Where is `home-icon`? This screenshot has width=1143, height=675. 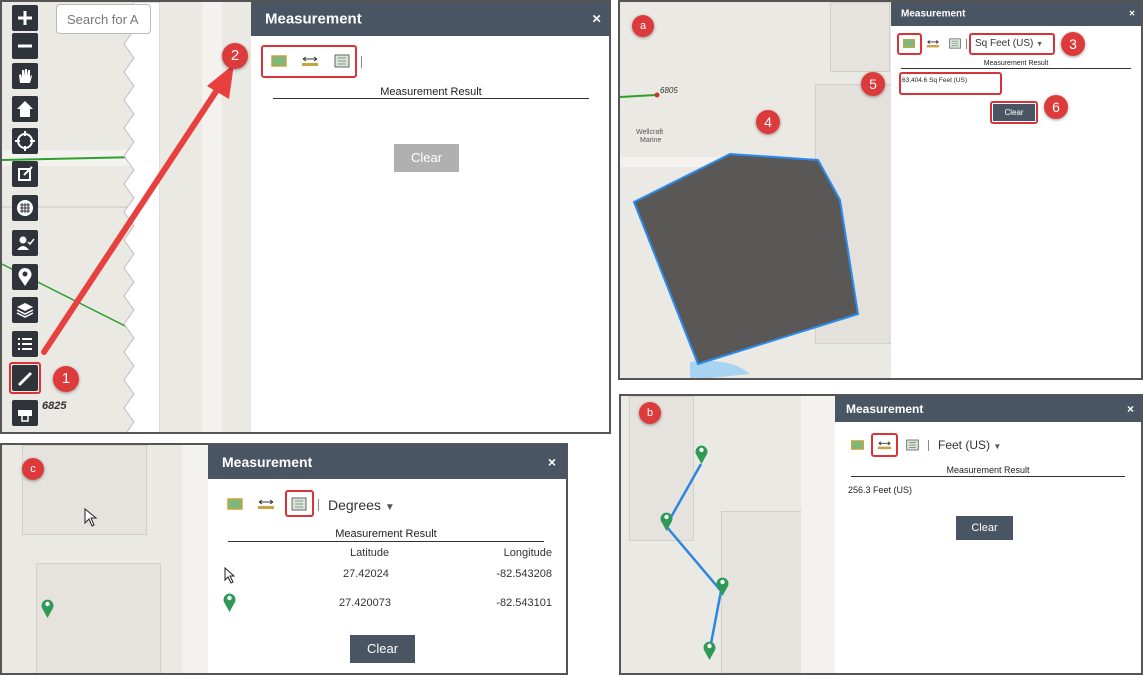 home-icon is located at coordinates (25, 109).